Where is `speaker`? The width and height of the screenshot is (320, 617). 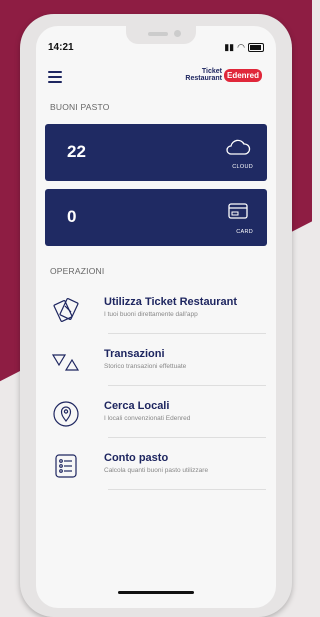
speaker is located at coordinates (158, 34).